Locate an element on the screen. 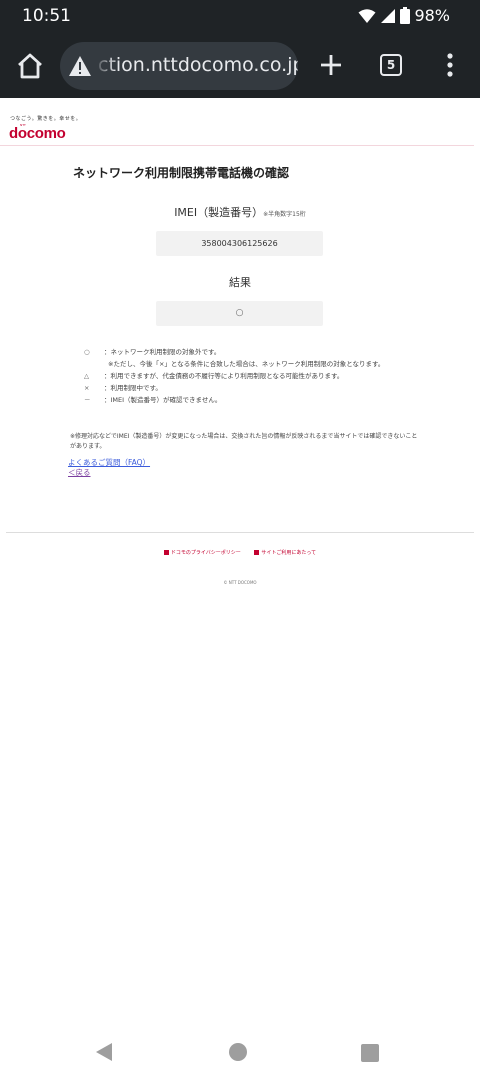 The image size is (480, 1080). result-value-field: ○ is located at coordinates (239, 313).